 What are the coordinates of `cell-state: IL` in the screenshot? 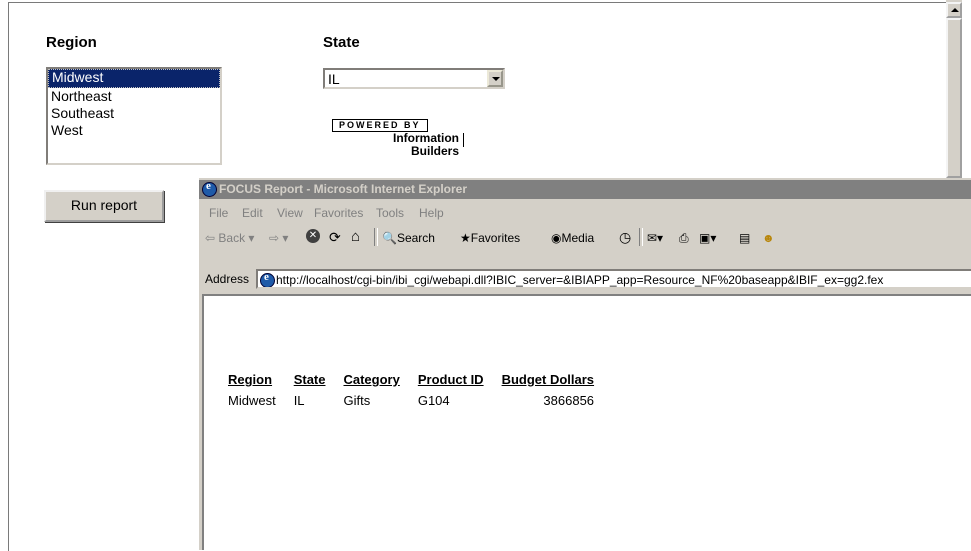 It's located at (299, 400).